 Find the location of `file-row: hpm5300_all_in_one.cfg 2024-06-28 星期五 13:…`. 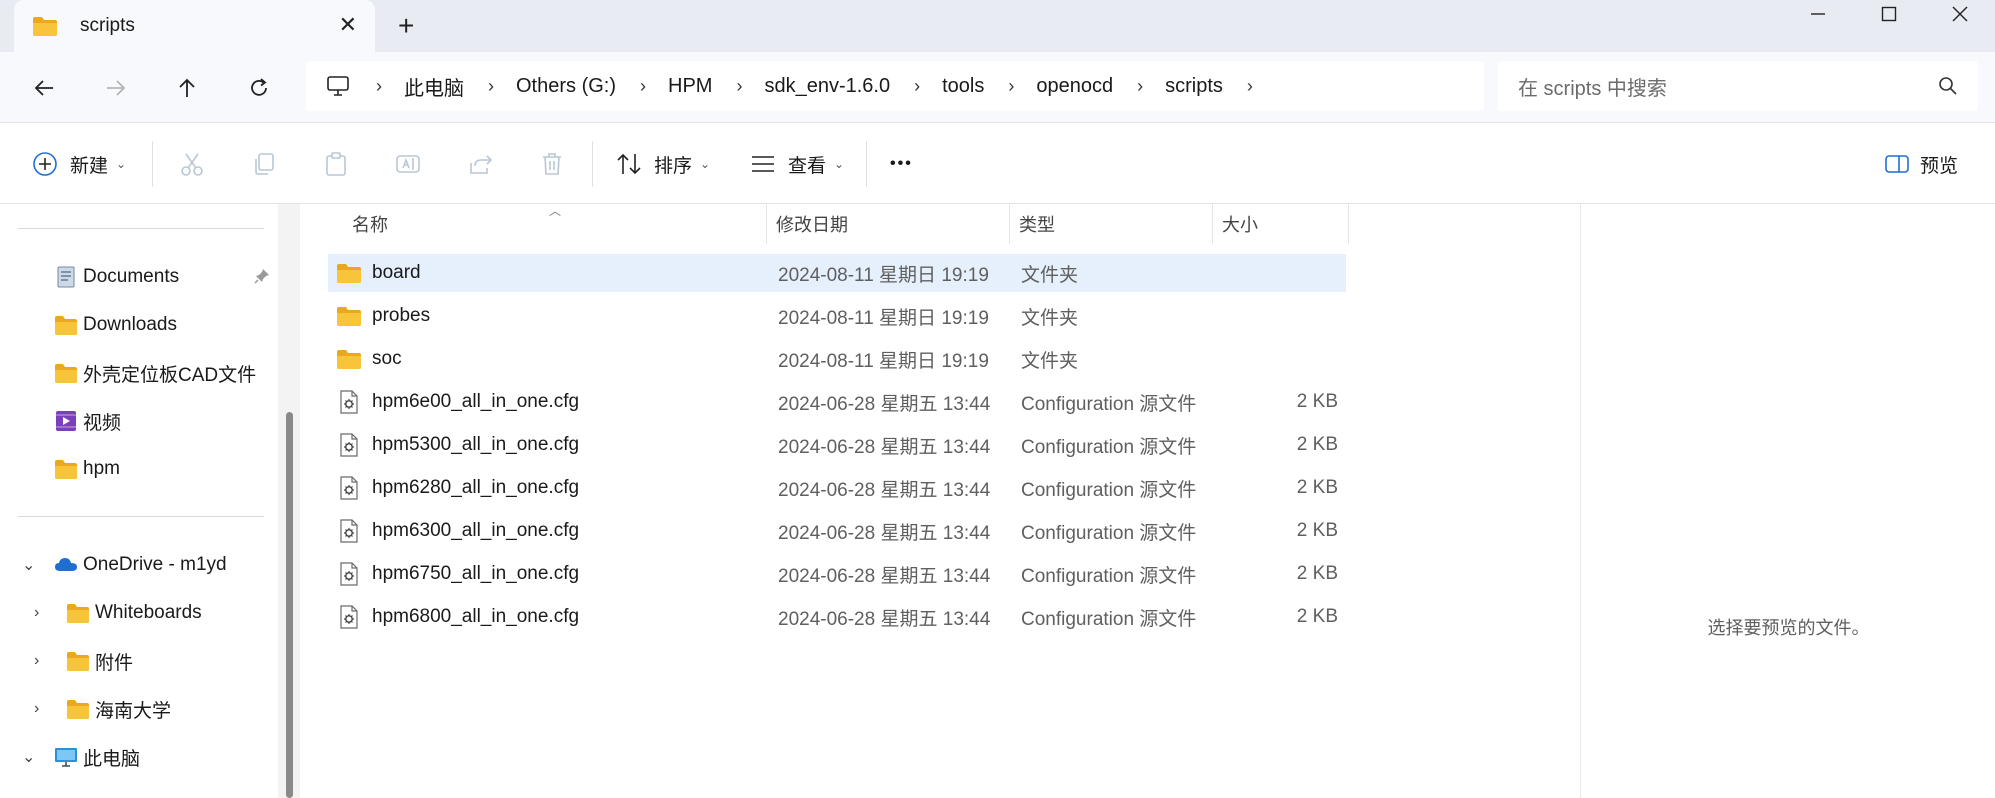

file-row: hpm5300_all_in_one.cfg 2024-06-28 星期五 13:… is located at coordinates (837, 445).